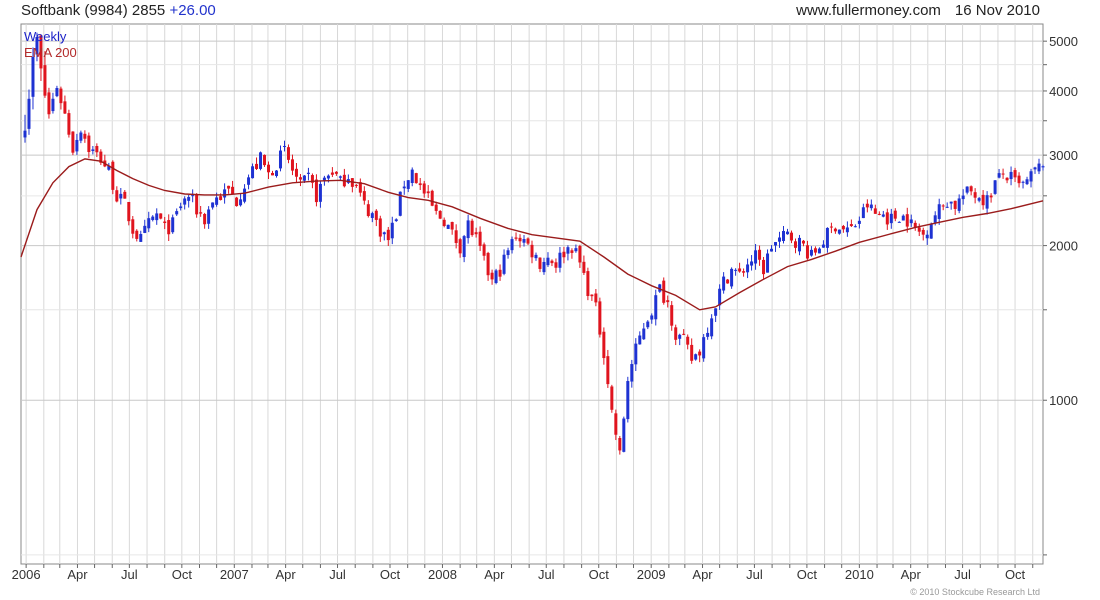 The height and width of the screenshot is (600, 1100). I want to click on y-tick-label: 5000, so click(1063, 41).